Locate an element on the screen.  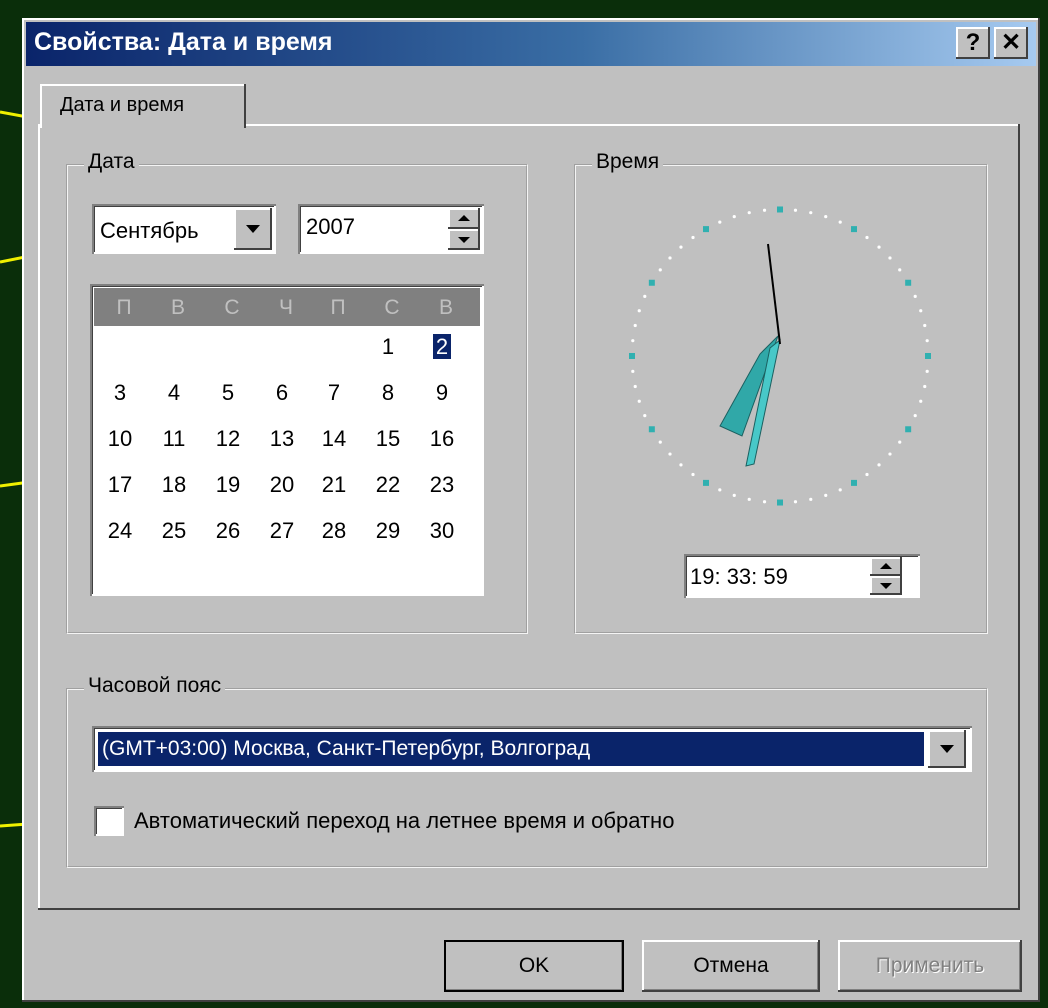
clock-face-dots is located at coordinates (780, 356).